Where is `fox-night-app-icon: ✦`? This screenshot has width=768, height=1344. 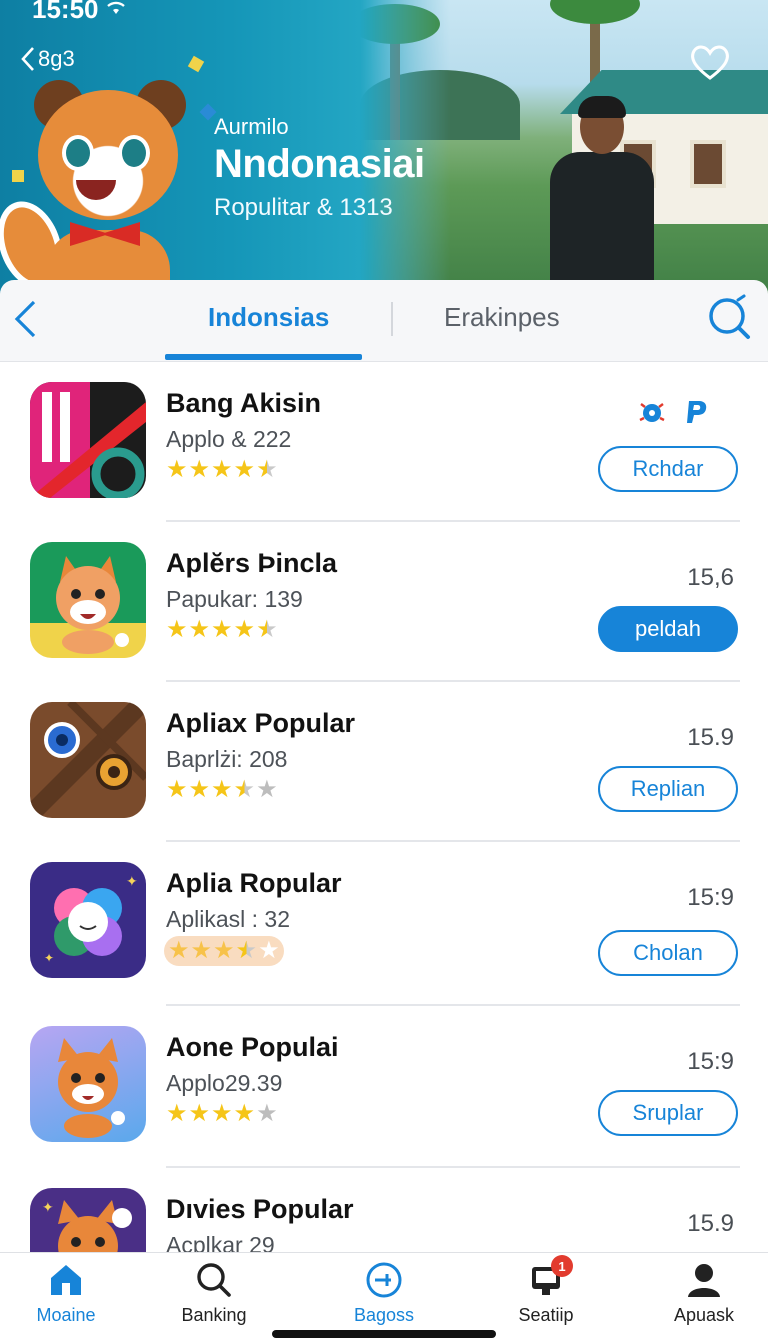 fox-night-app-icon: ✦ is located at coordinates (88, 1220).